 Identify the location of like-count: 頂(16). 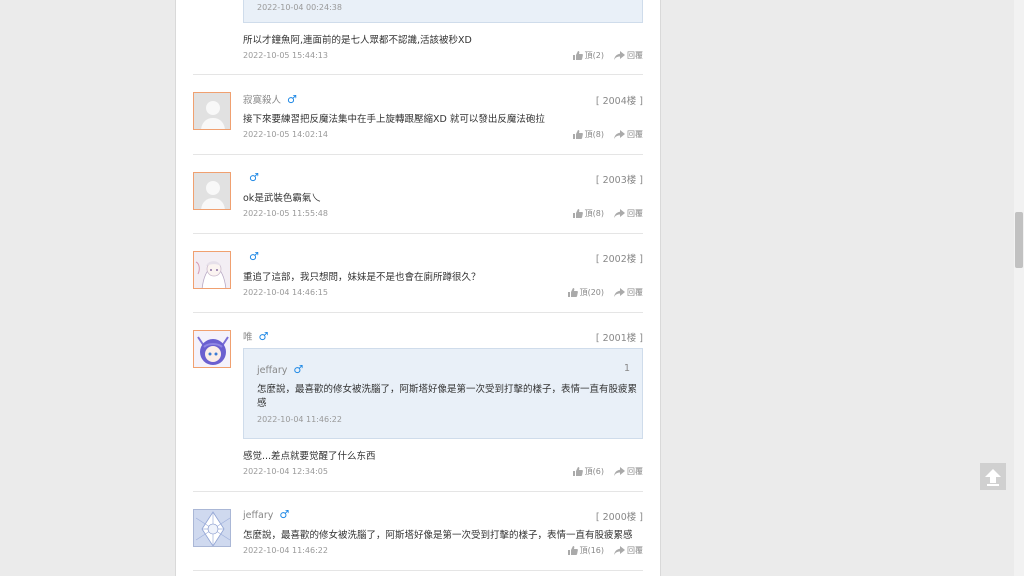
(591, 550).